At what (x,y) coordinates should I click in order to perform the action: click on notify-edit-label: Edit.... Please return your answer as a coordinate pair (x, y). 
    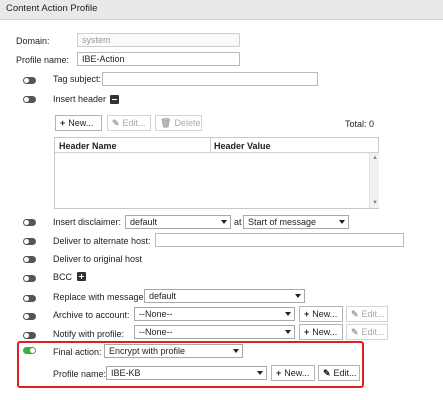
    Looking at the image, I should click on (373, 332).